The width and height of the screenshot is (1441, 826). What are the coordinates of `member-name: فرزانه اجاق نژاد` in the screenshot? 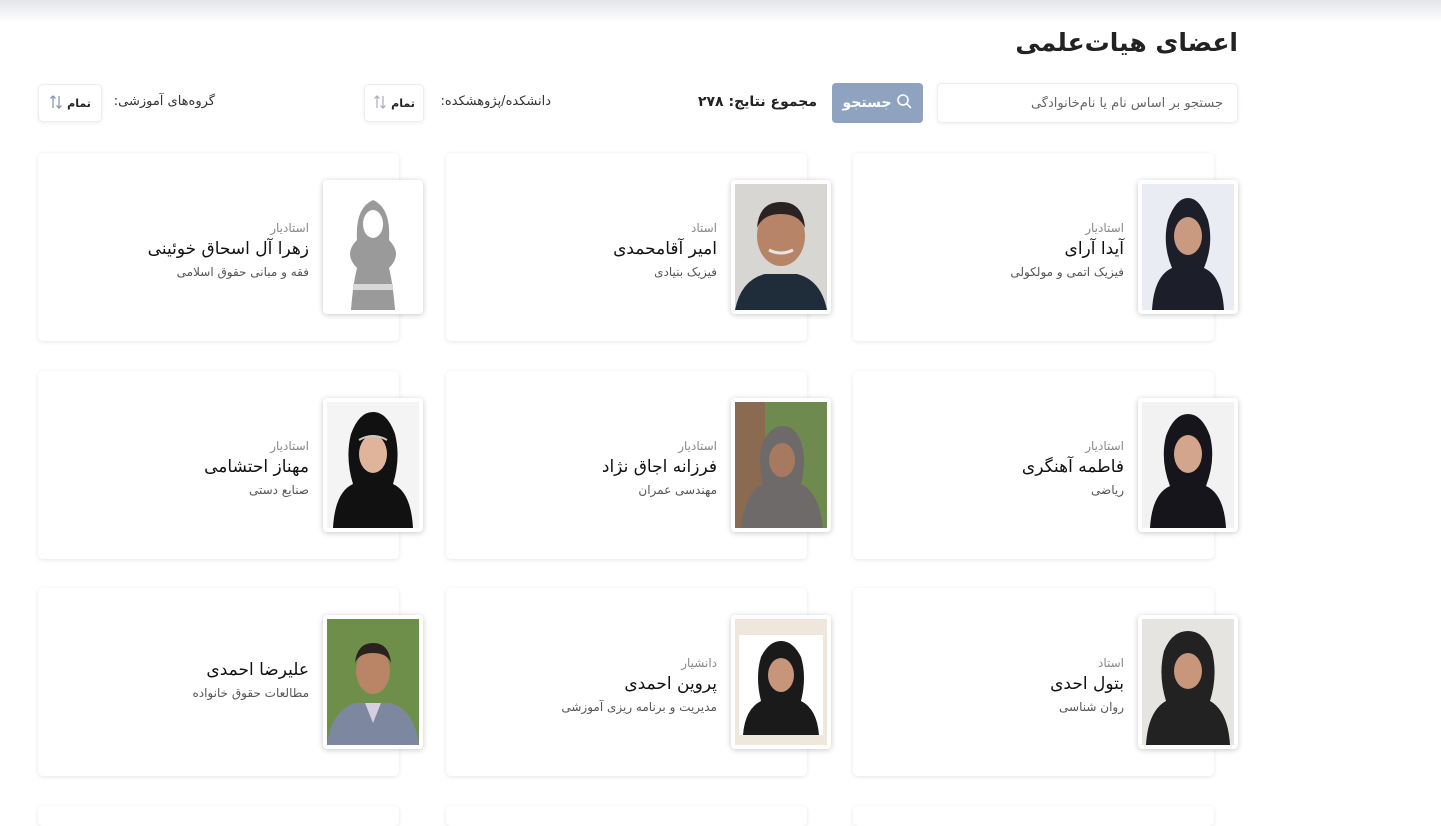 It's located at (659, 467).